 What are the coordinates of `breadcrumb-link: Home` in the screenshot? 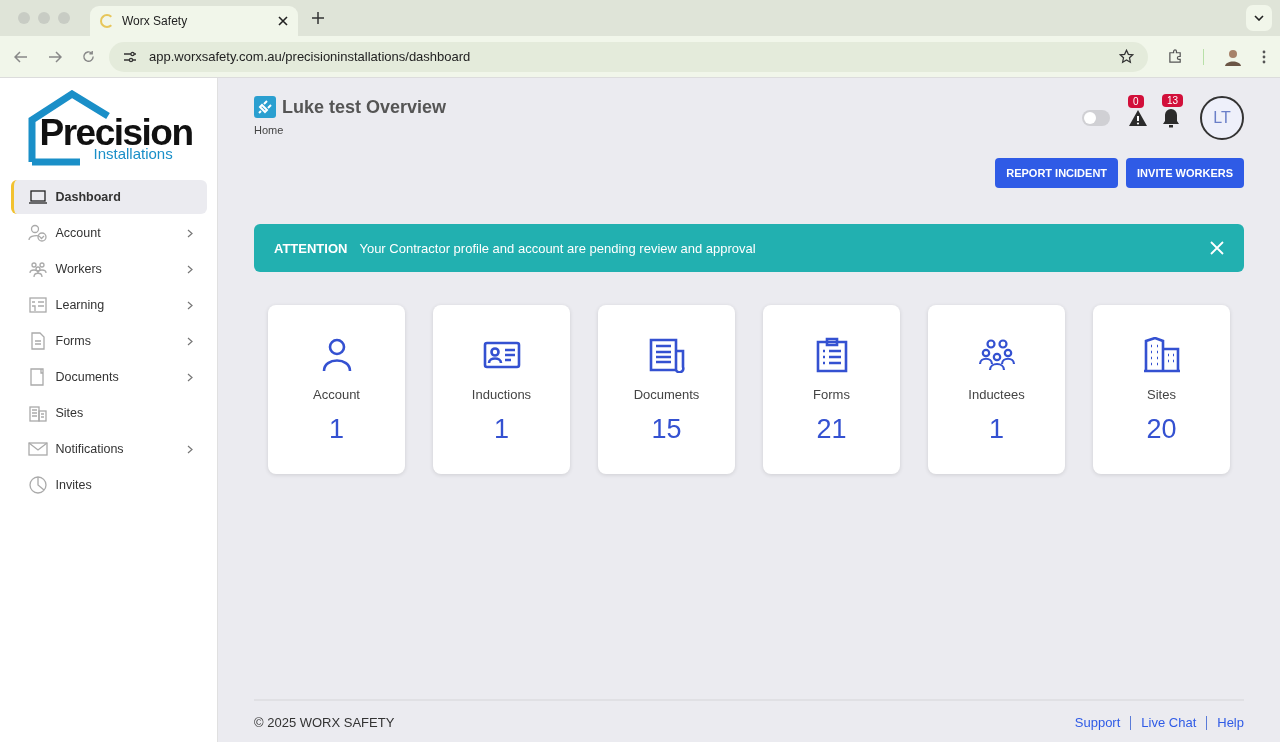 It's located at (269, 130).